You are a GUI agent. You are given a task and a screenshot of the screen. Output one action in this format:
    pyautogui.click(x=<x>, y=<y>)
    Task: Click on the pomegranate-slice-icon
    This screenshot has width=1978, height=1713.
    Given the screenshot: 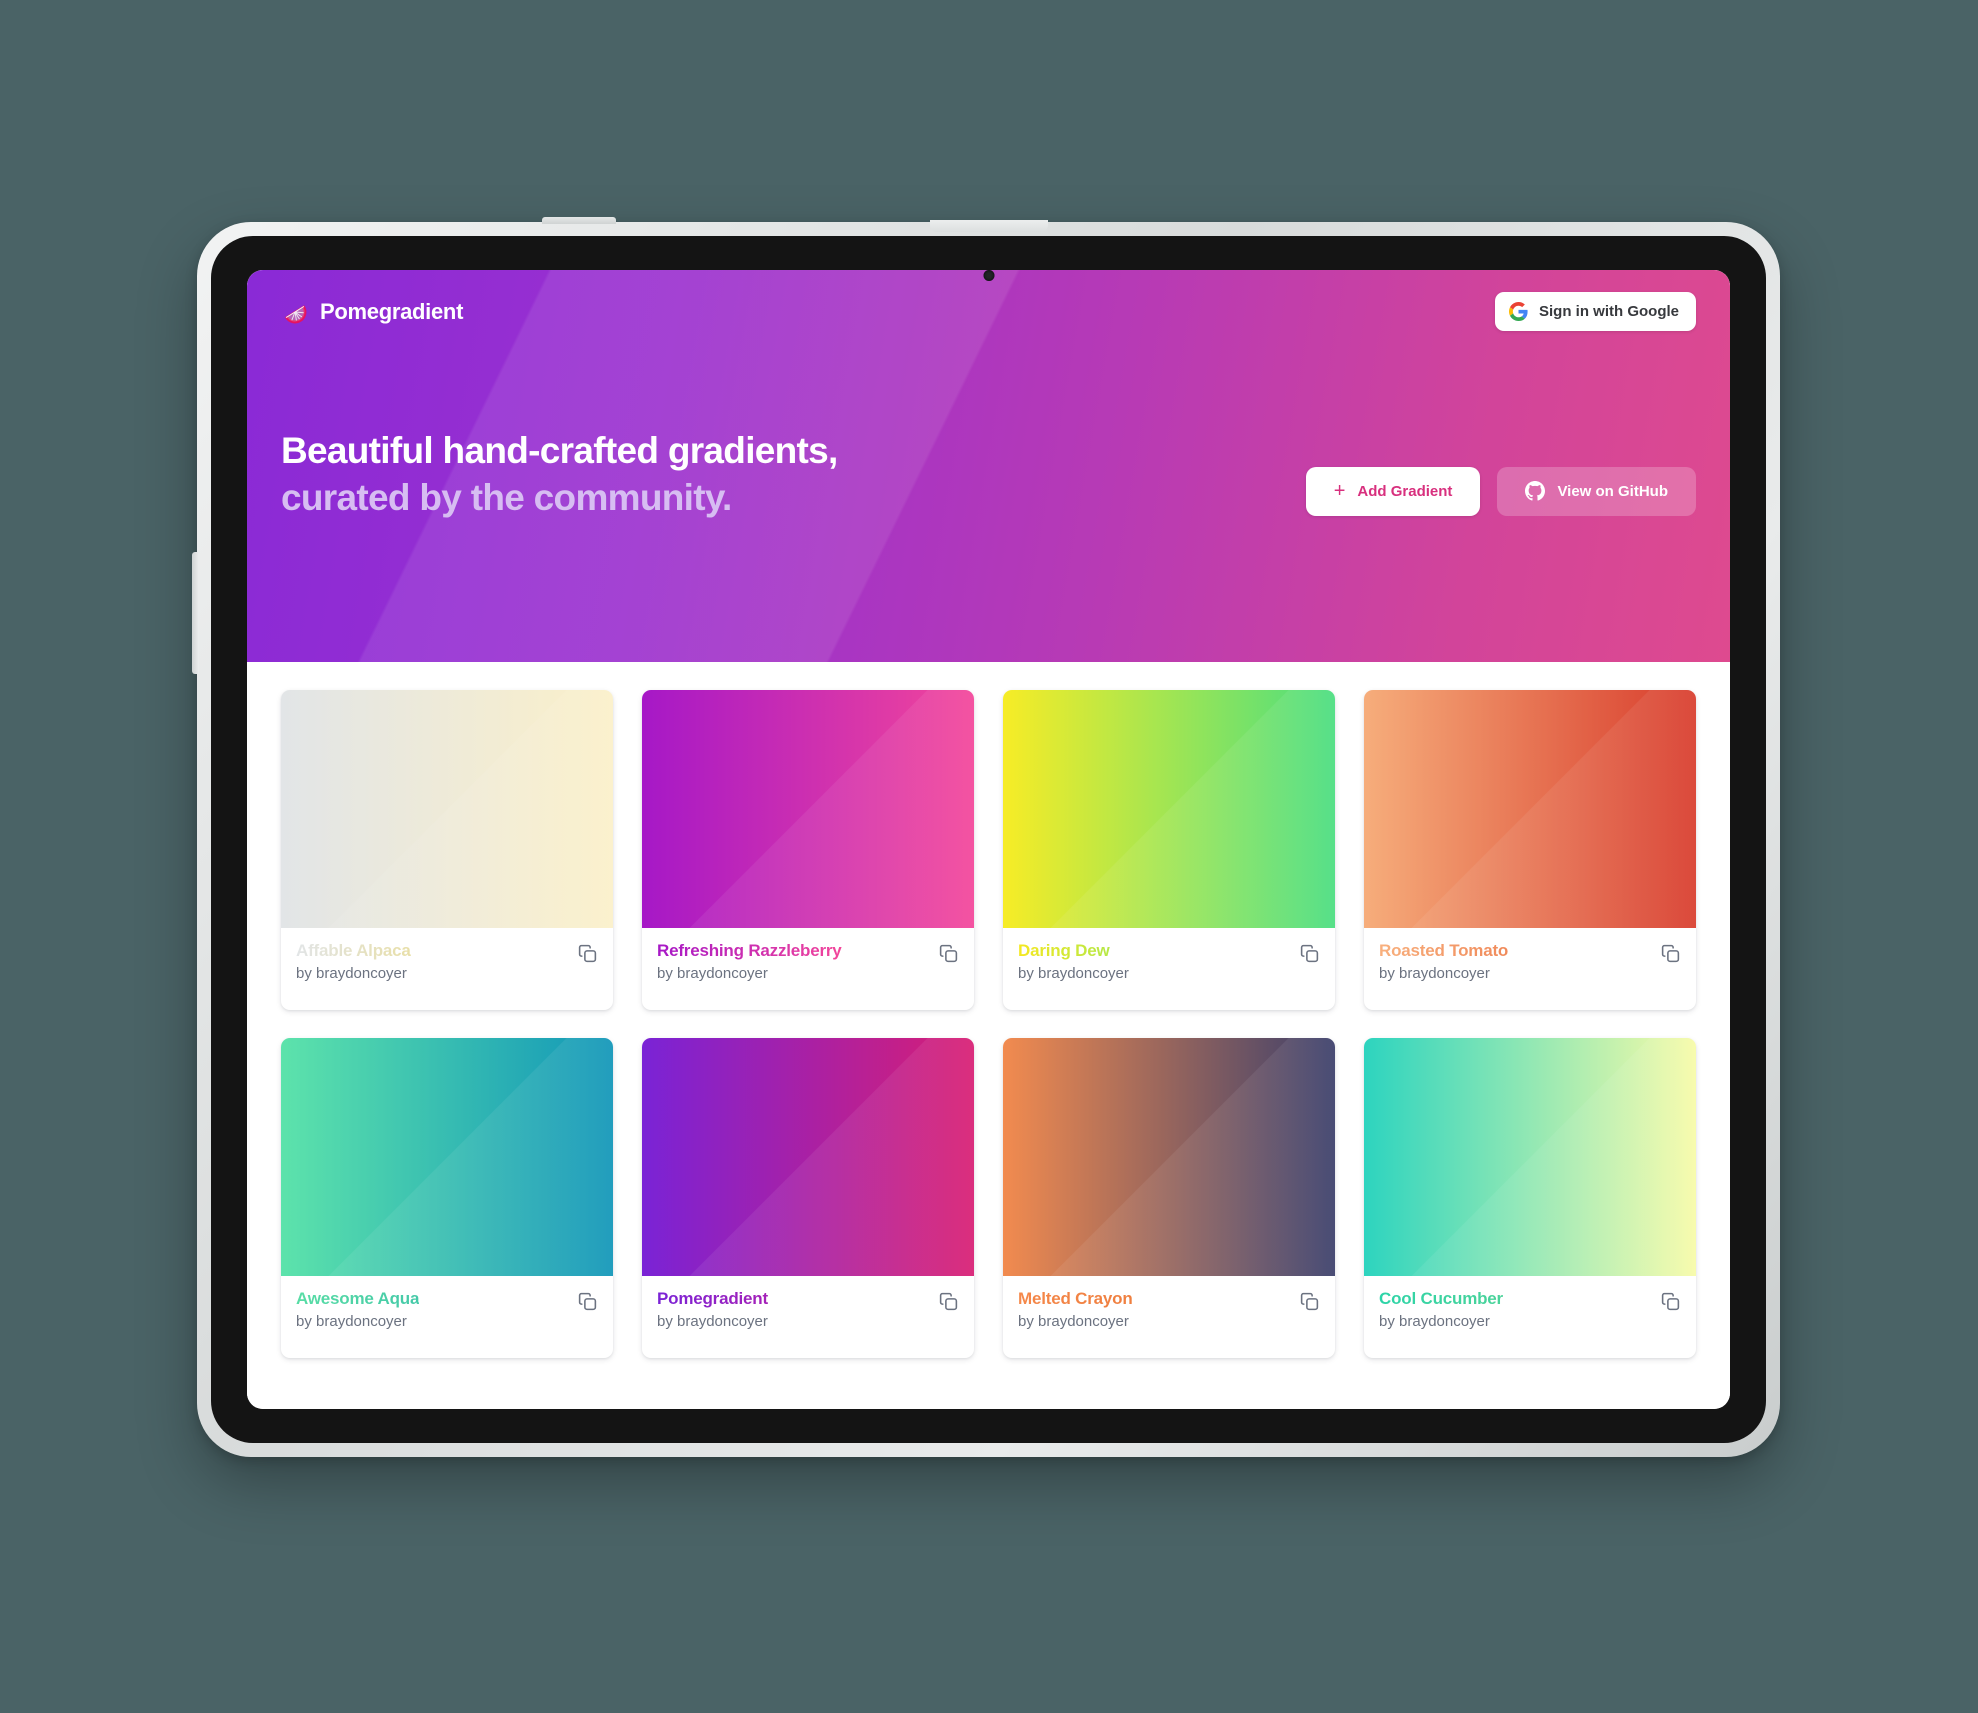 What is the action you would take?
    pyautogui.click(x=296, y=314)
    